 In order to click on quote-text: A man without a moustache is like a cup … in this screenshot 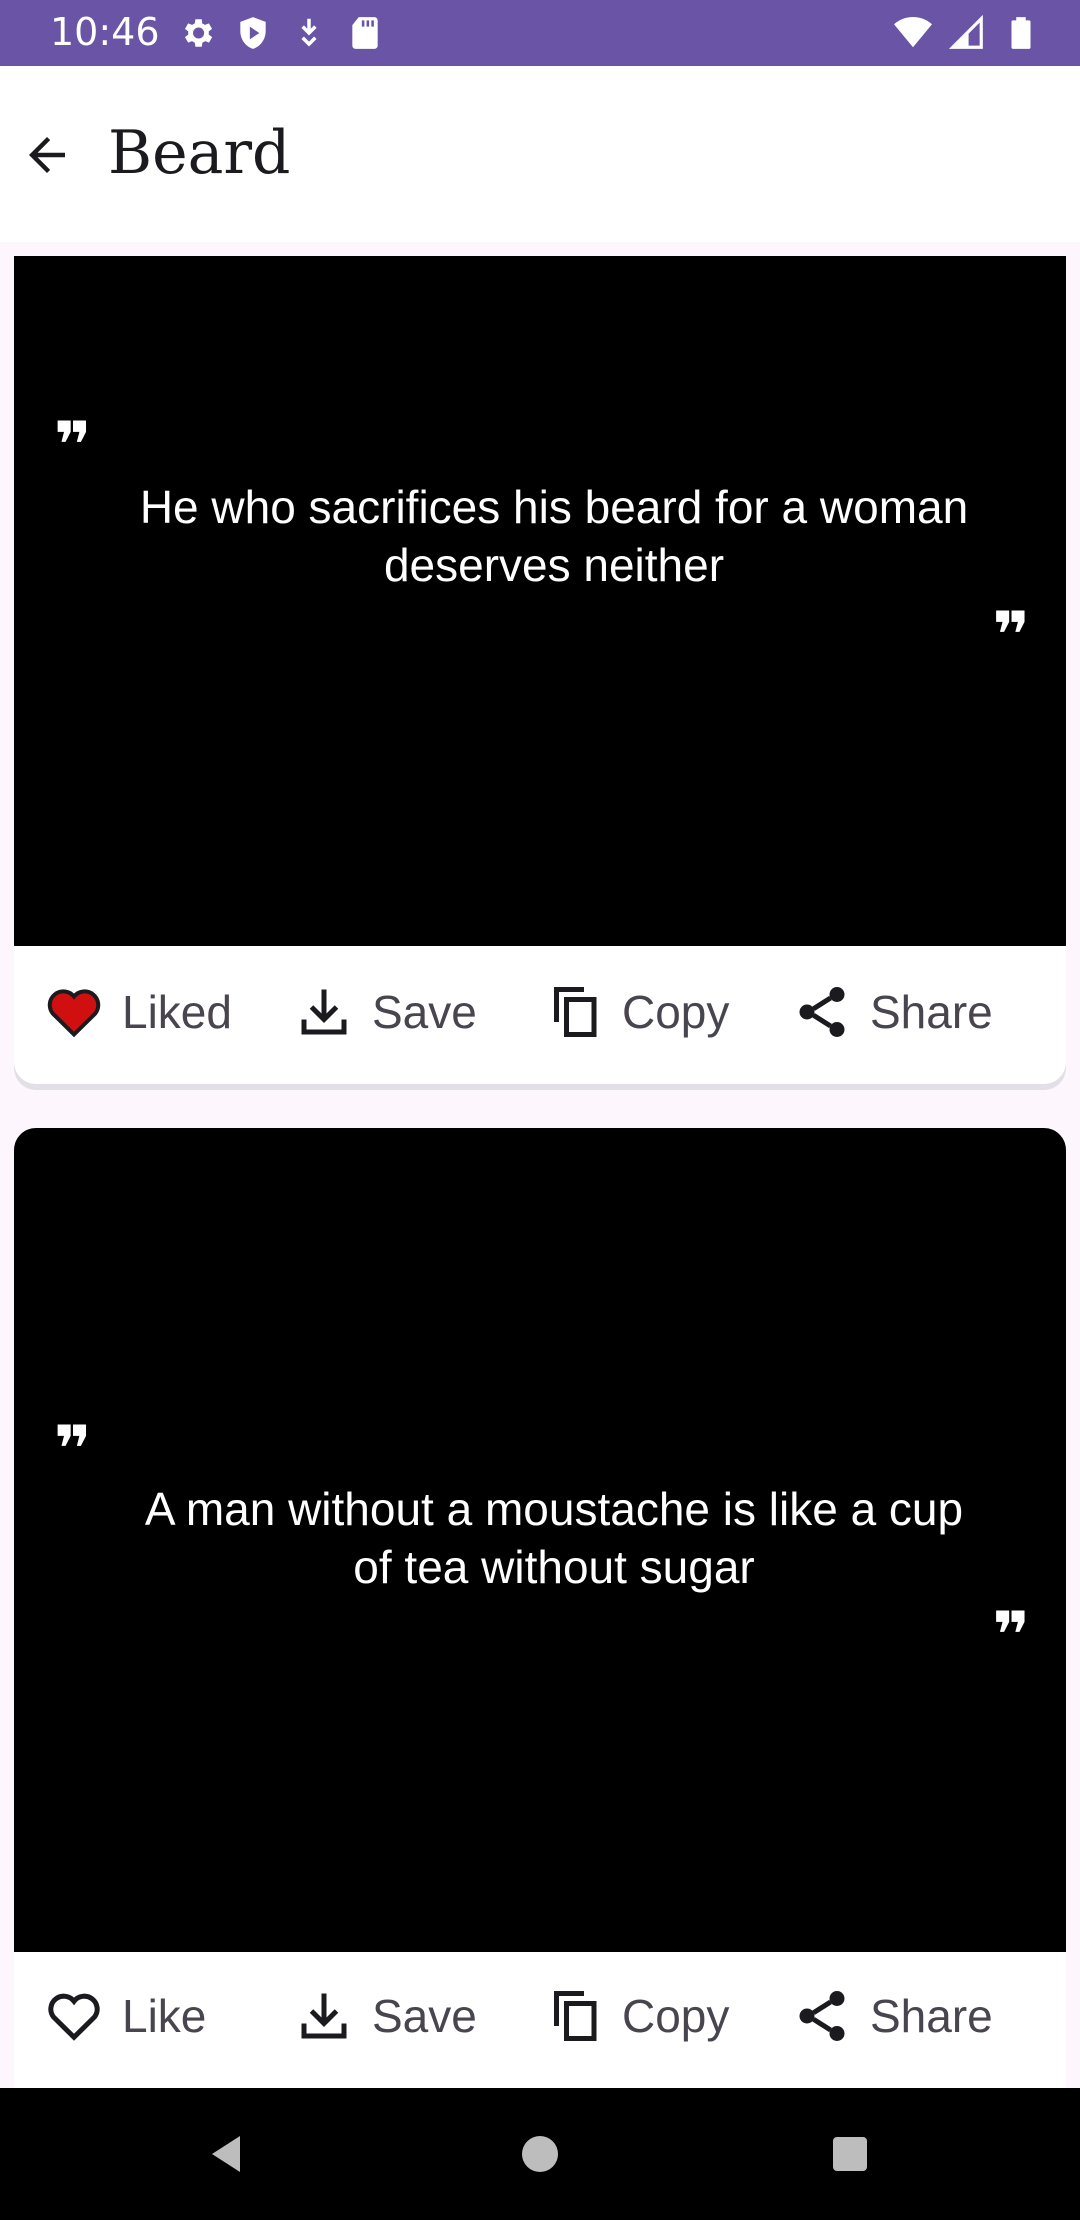, I will do `click(554, 1538)`.